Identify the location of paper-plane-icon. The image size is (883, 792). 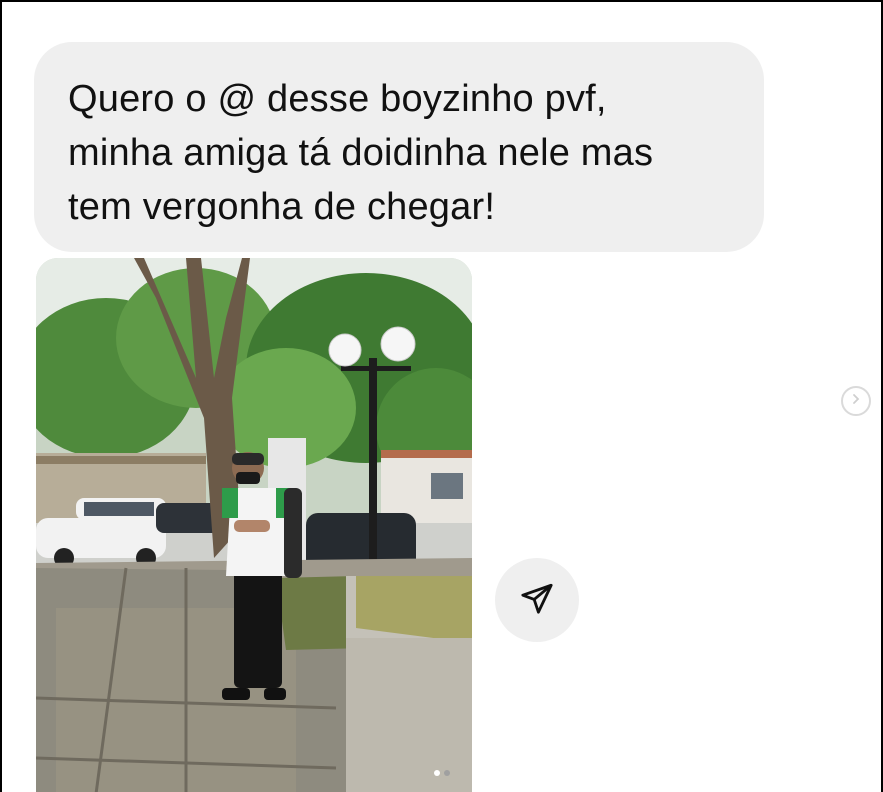
(537, 600).